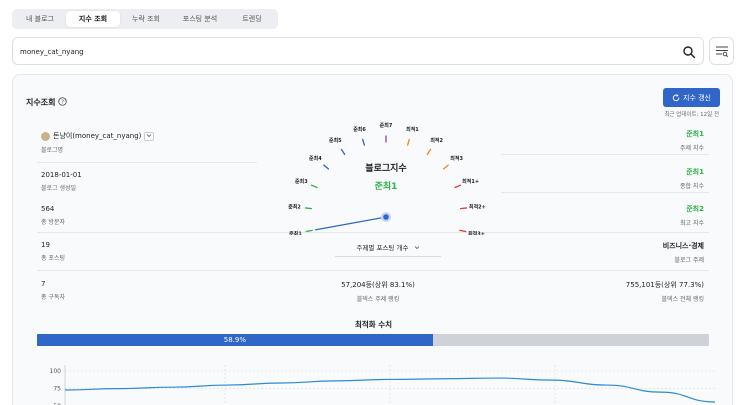 The image size is (743, 405). I want to click on help-icon: ?, so click(62, 101).